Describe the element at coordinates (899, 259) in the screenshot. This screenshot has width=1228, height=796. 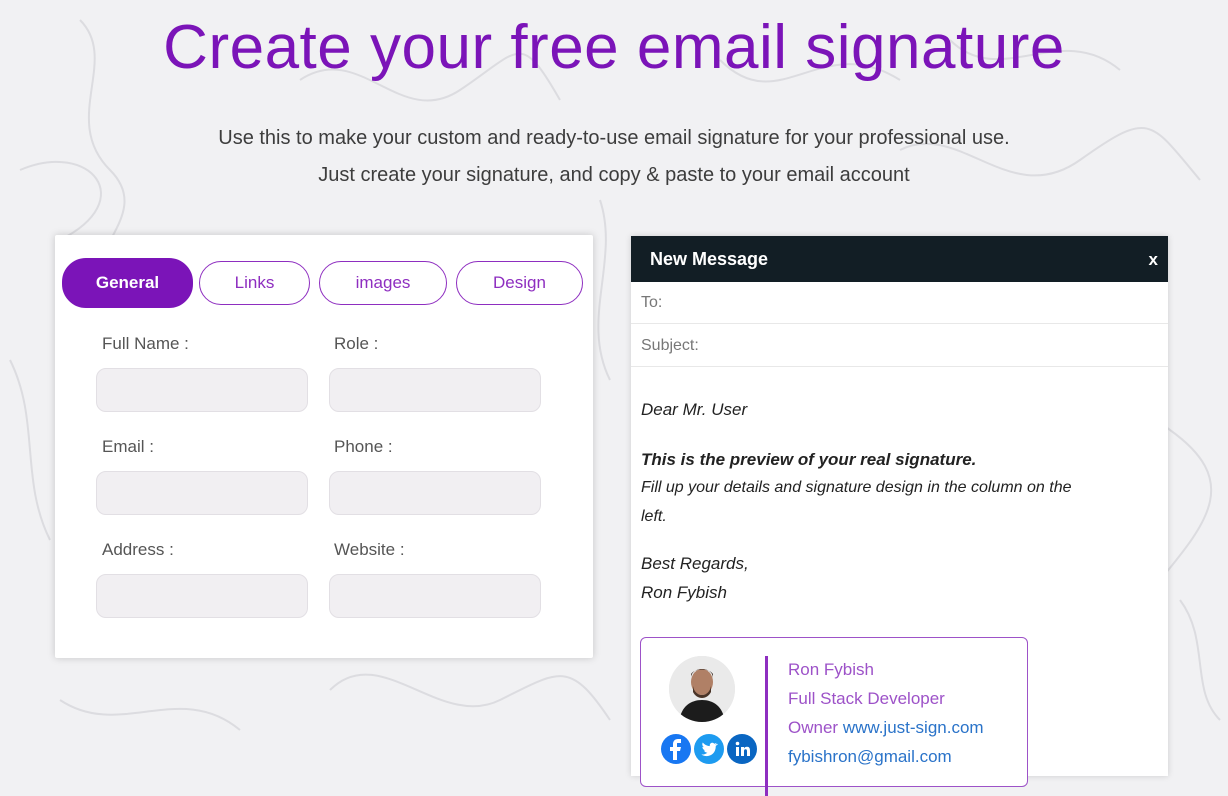
I see `email-preview-header: New Message x` at that location.